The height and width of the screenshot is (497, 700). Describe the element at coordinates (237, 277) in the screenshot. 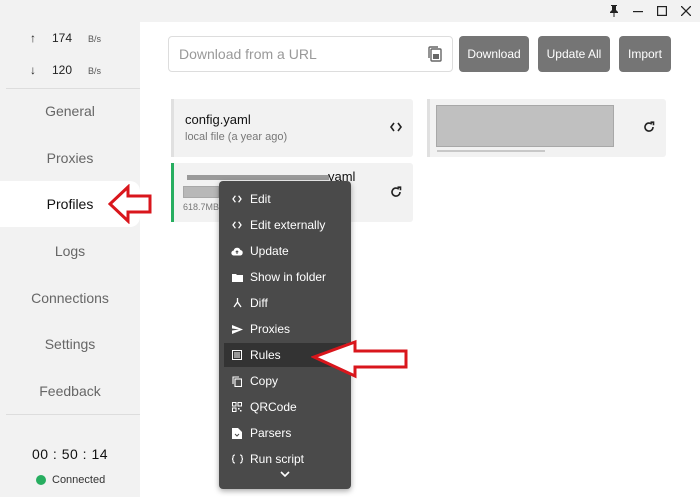

I see `folder-icon` at that location.